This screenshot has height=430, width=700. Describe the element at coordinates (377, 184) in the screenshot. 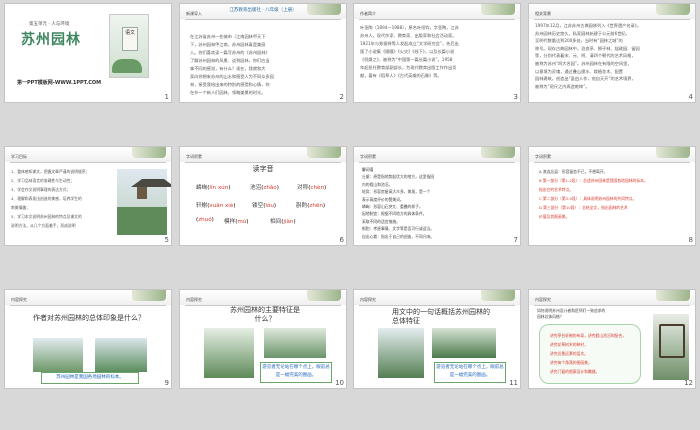

I see `definition-line: 内的假山和池沼。` at that location.